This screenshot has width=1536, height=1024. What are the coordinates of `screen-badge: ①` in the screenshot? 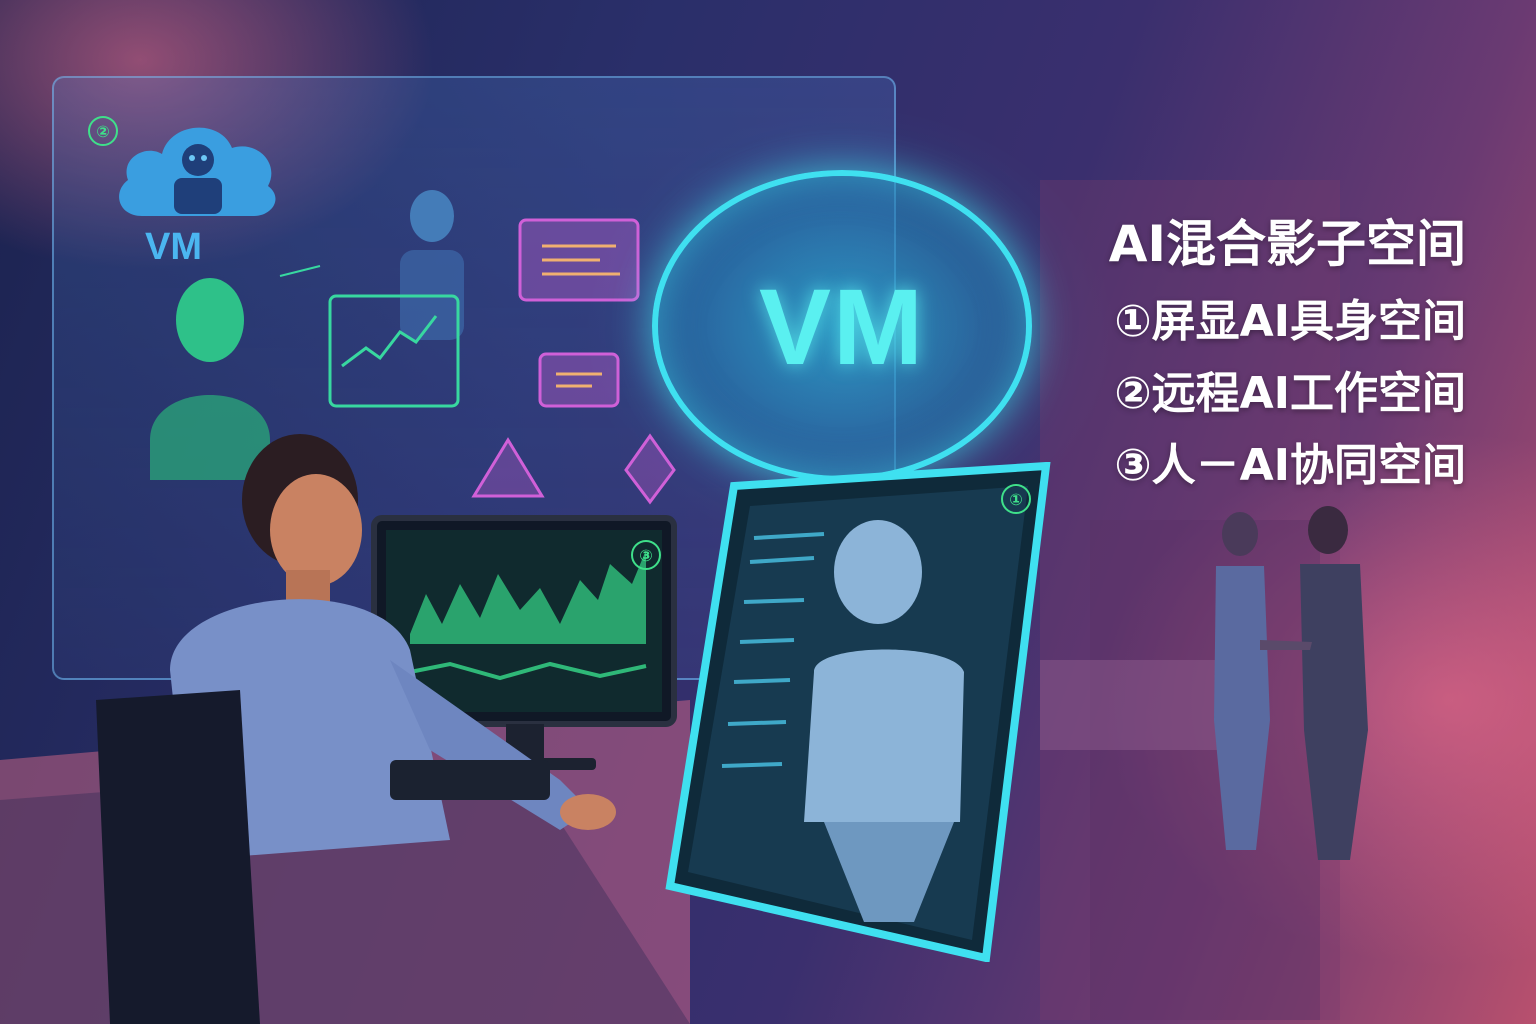 It's located at (1016, 499).